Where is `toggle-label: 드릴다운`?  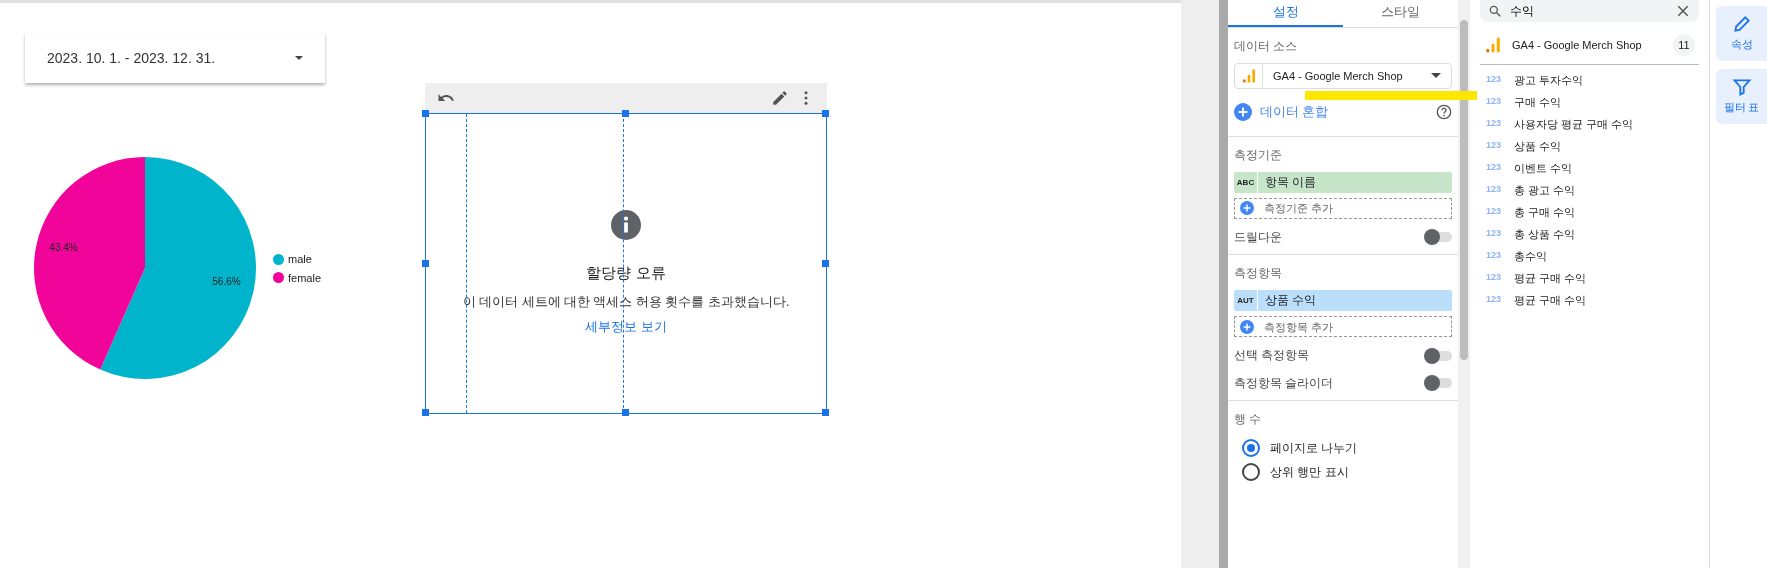 toggle-label: 드릴다운 is located at coordinates (1258, 237).